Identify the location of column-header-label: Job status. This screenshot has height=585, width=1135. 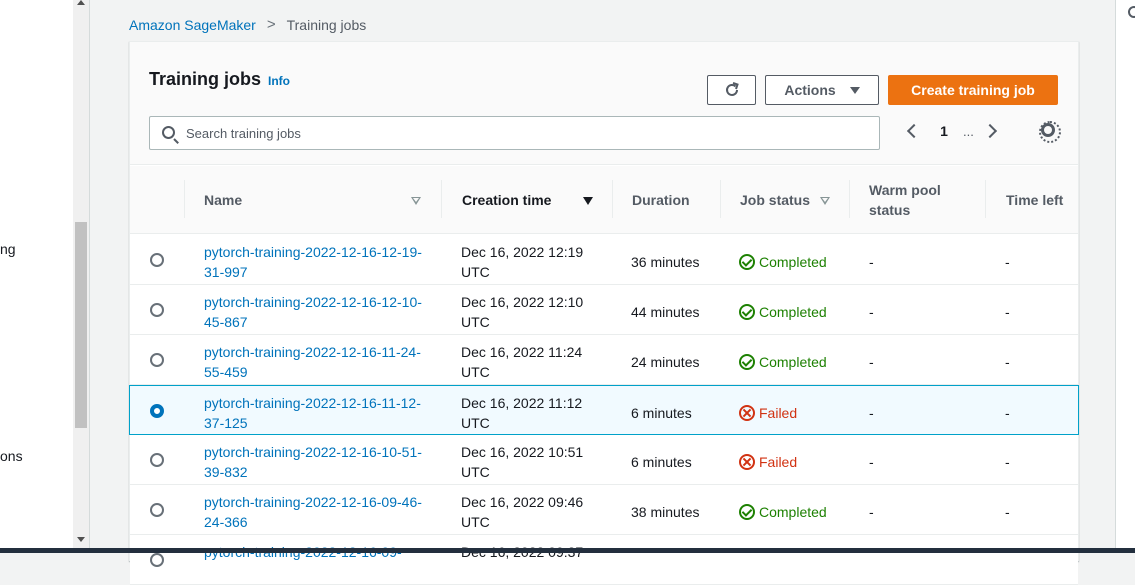
(775, 200).